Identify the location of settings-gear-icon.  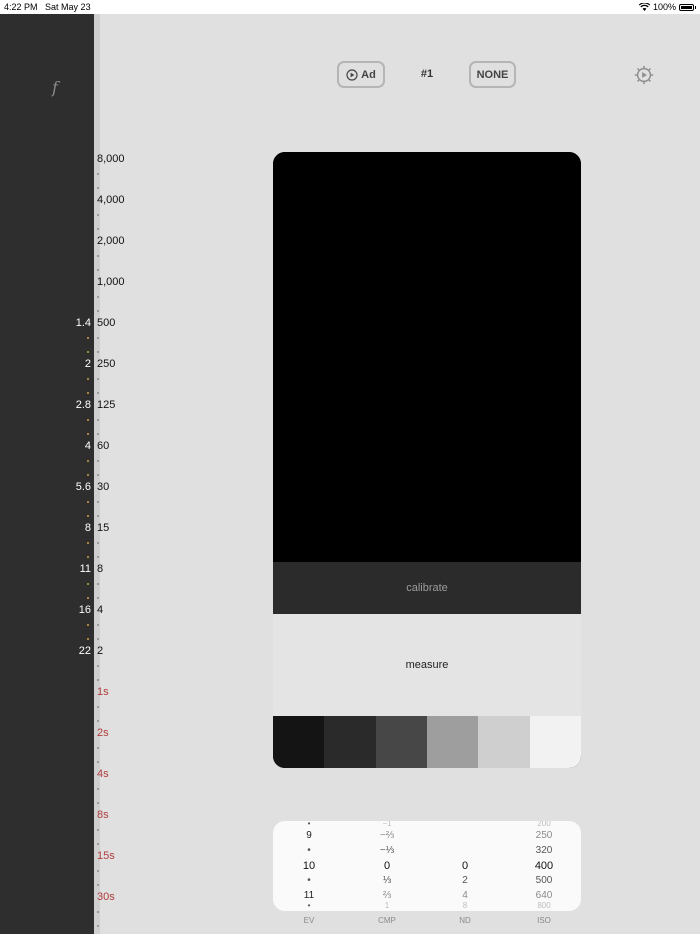
(644, 75).